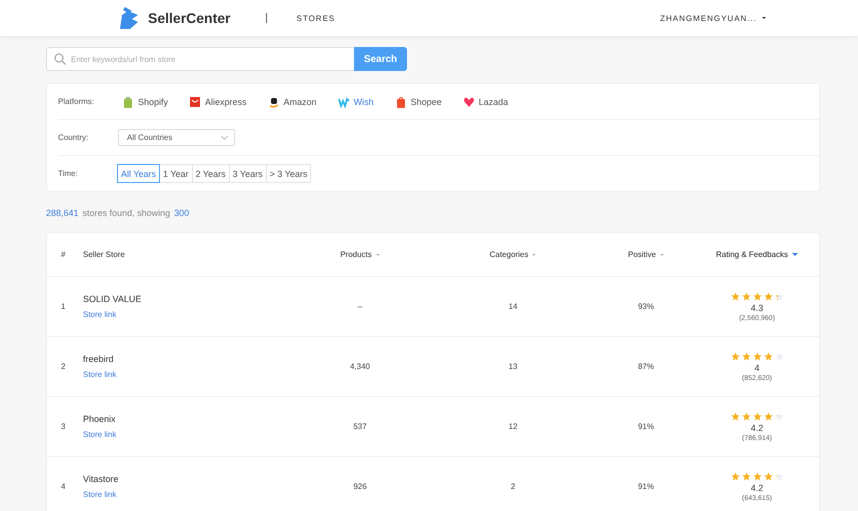  Describe the element at coordinates (757, 367) in the screenshot. I see `rating-value: 4` at that location.